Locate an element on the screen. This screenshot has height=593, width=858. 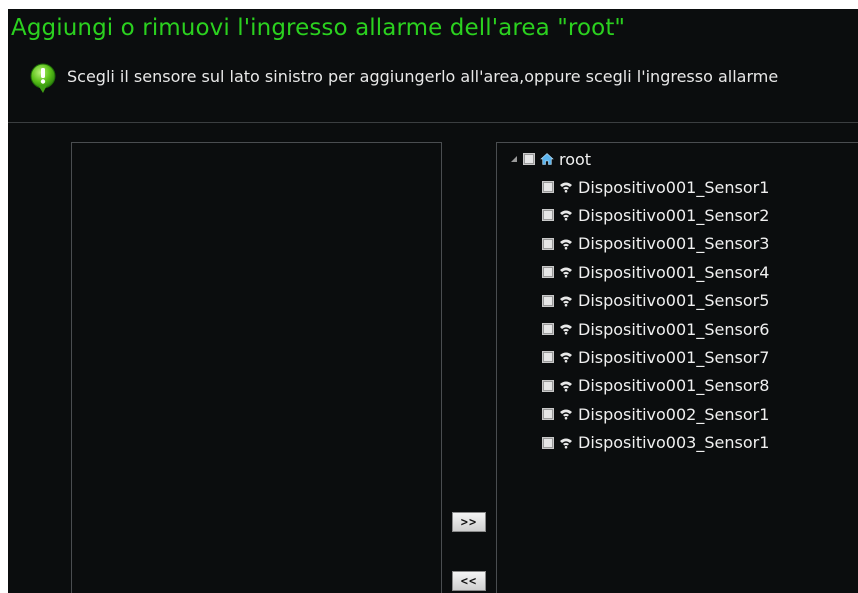
tree-node-label: Dispositivo001_Sensor8 is located at coordinates (674, 386).